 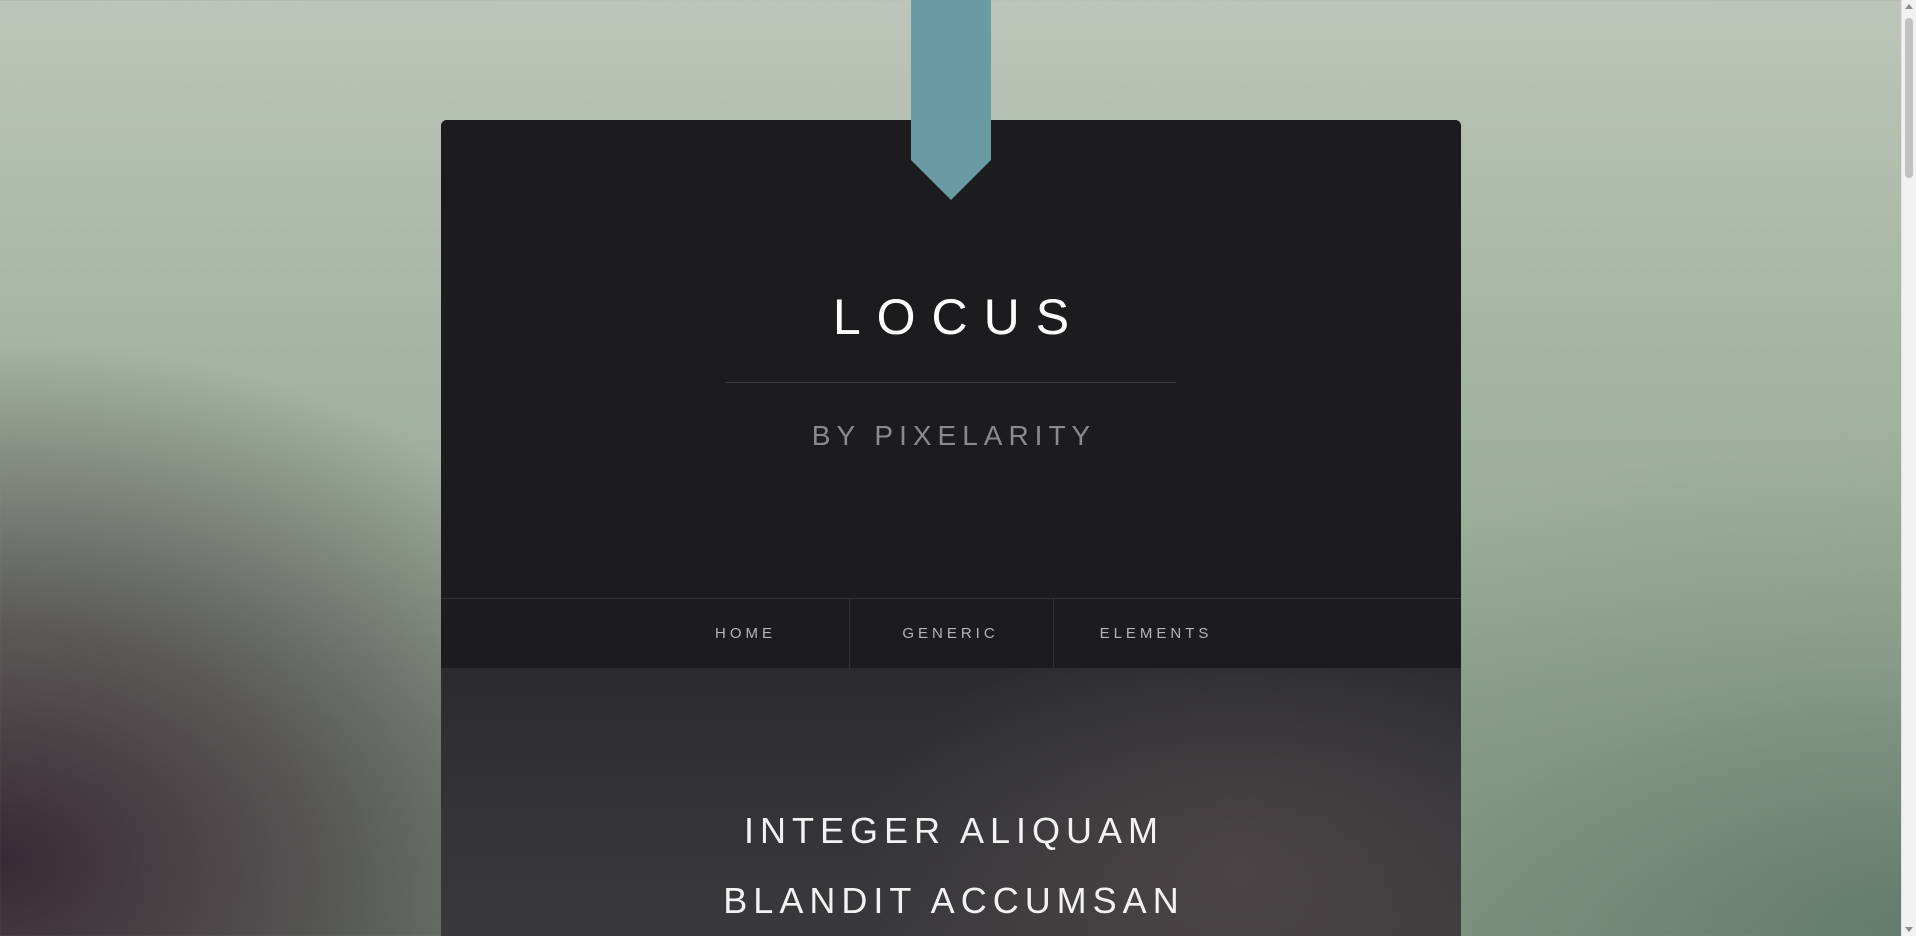 I want to click on banner-heading-line: INTEGER ALIQUAM, so click(x=954, y=830).